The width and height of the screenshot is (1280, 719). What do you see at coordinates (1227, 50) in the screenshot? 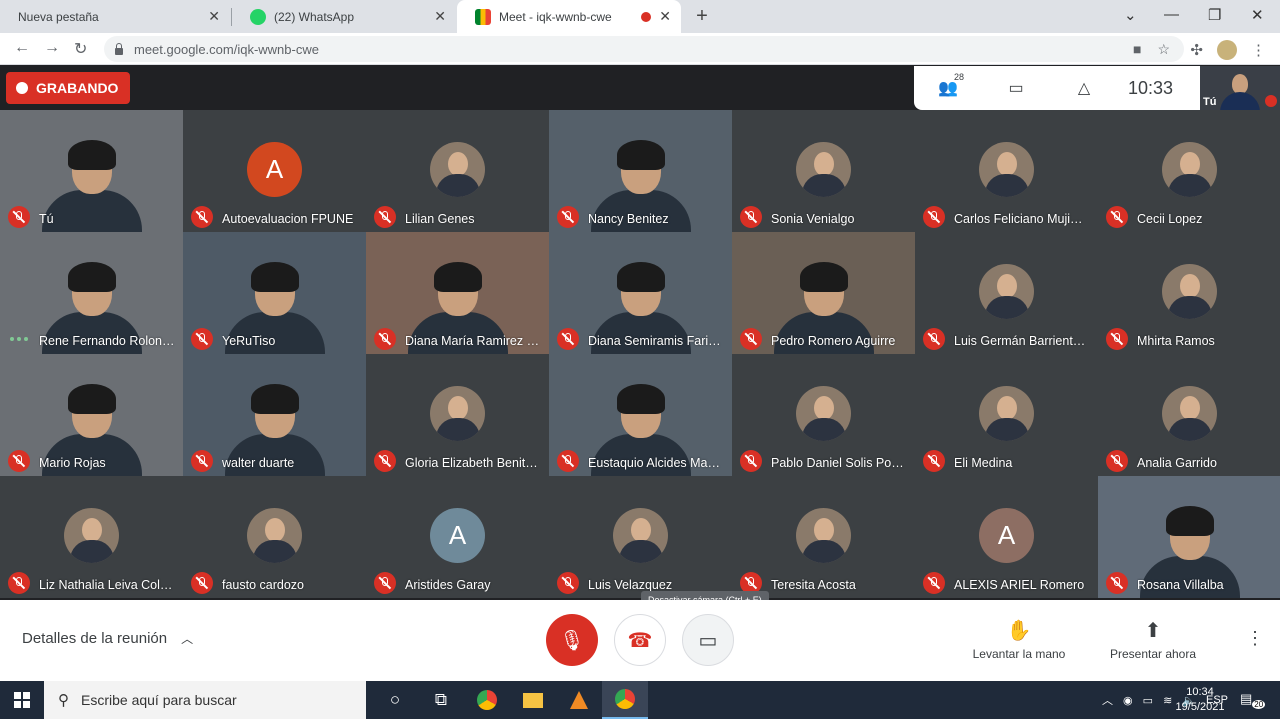
I see `profile-avatar` at bounding box center [1227, 50].